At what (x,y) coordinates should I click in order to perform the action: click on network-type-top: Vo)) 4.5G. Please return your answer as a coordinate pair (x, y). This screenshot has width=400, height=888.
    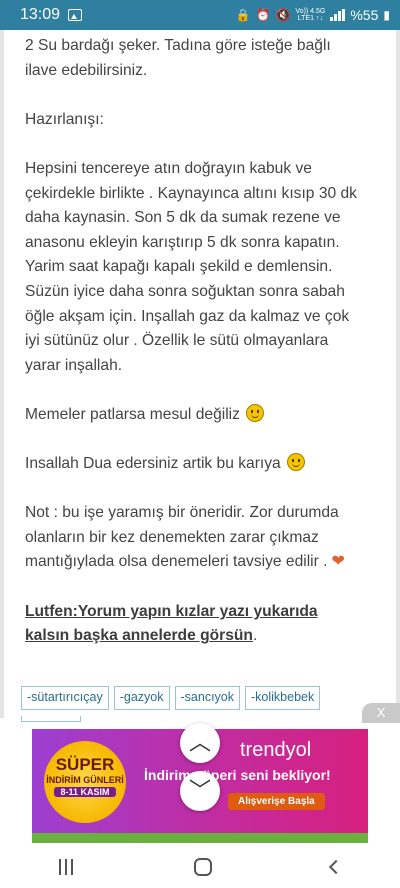
    Looking at the image, I should click on (310, 11).